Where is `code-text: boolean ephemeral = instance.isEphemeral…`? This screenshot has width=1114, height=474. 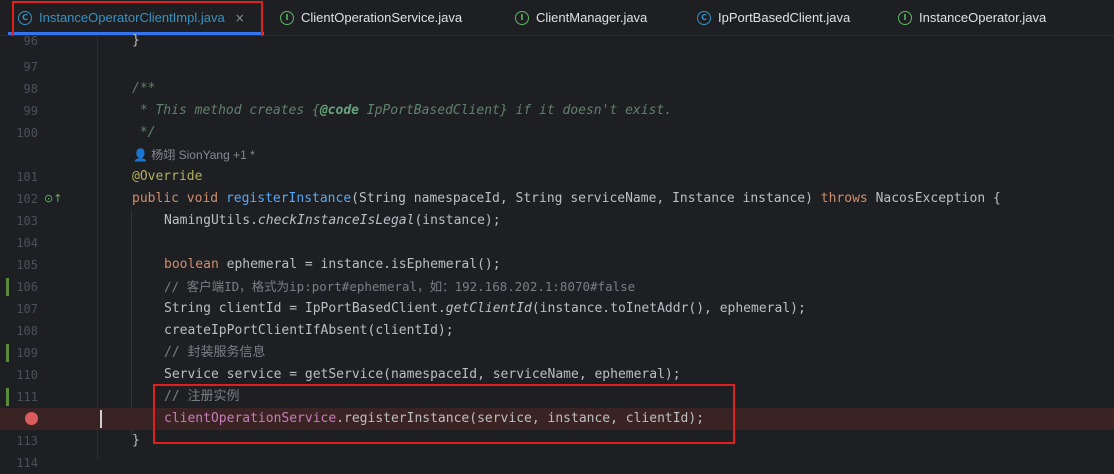
code-text: boolean ephemeral = instance.isEphemeral… is located at coordinates (332, 264).